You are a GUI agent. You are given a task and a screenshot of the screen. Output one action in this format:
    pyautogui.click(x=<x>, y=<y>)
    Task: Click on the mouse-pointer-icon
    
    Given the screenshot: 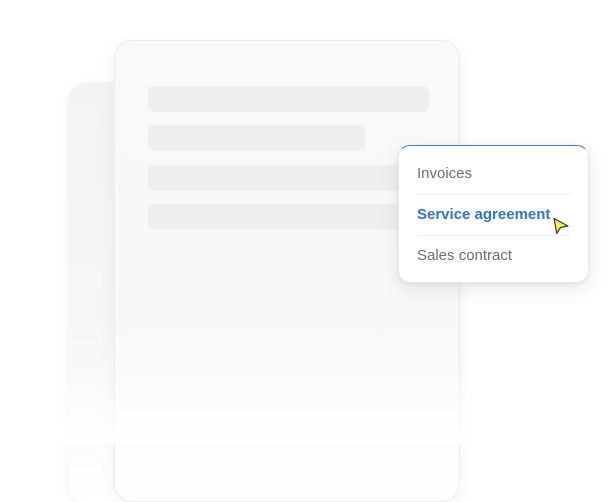 What is the action you would take?
    pyautogui.click(x=561, y=226)
    